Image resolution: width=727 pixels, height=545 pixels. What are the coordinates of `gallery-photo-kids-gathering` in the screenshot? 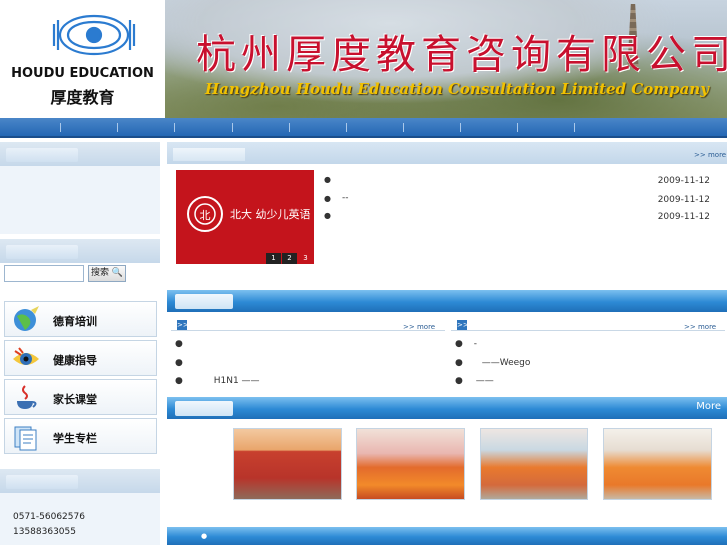 It's located at (534, 464).